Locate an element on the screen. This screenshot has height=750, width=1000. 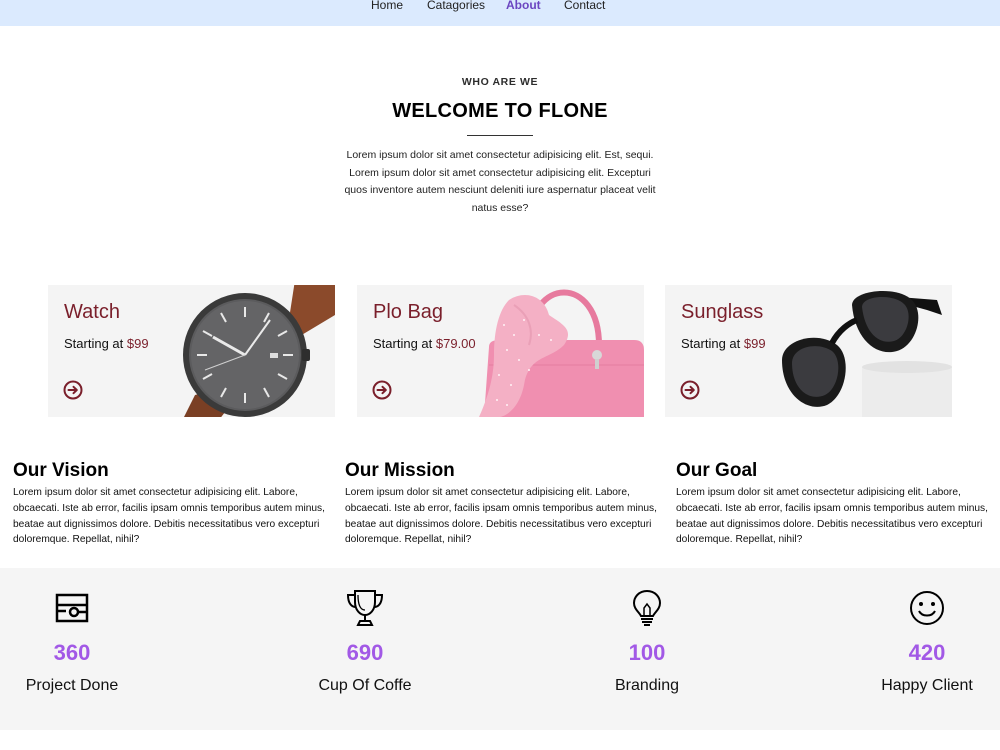
card-price: Starting at $79.00 is located at coordinates (424, 343).